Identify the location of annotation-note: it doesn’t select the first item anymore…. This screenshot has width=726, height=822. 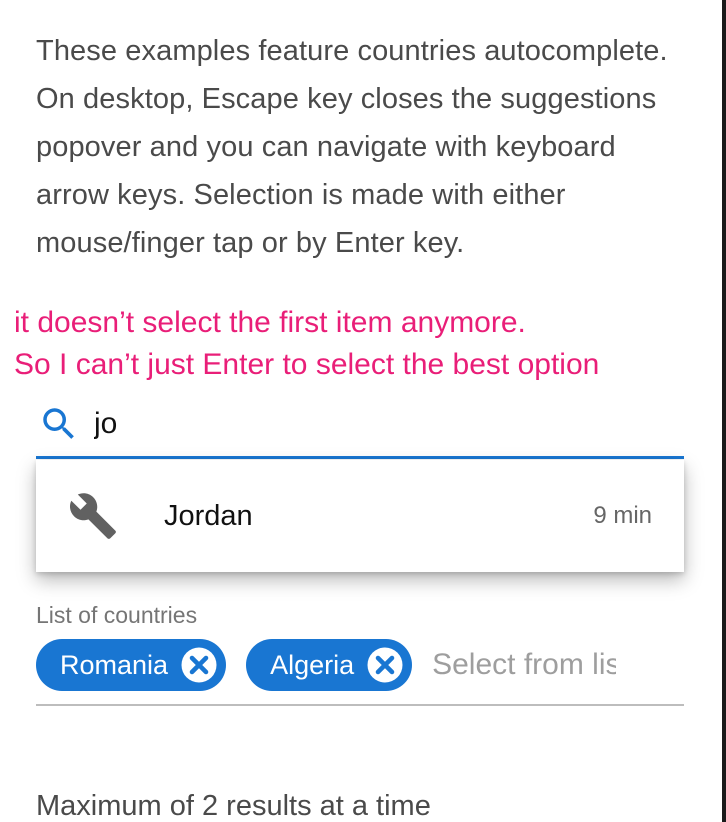
(370, 344).